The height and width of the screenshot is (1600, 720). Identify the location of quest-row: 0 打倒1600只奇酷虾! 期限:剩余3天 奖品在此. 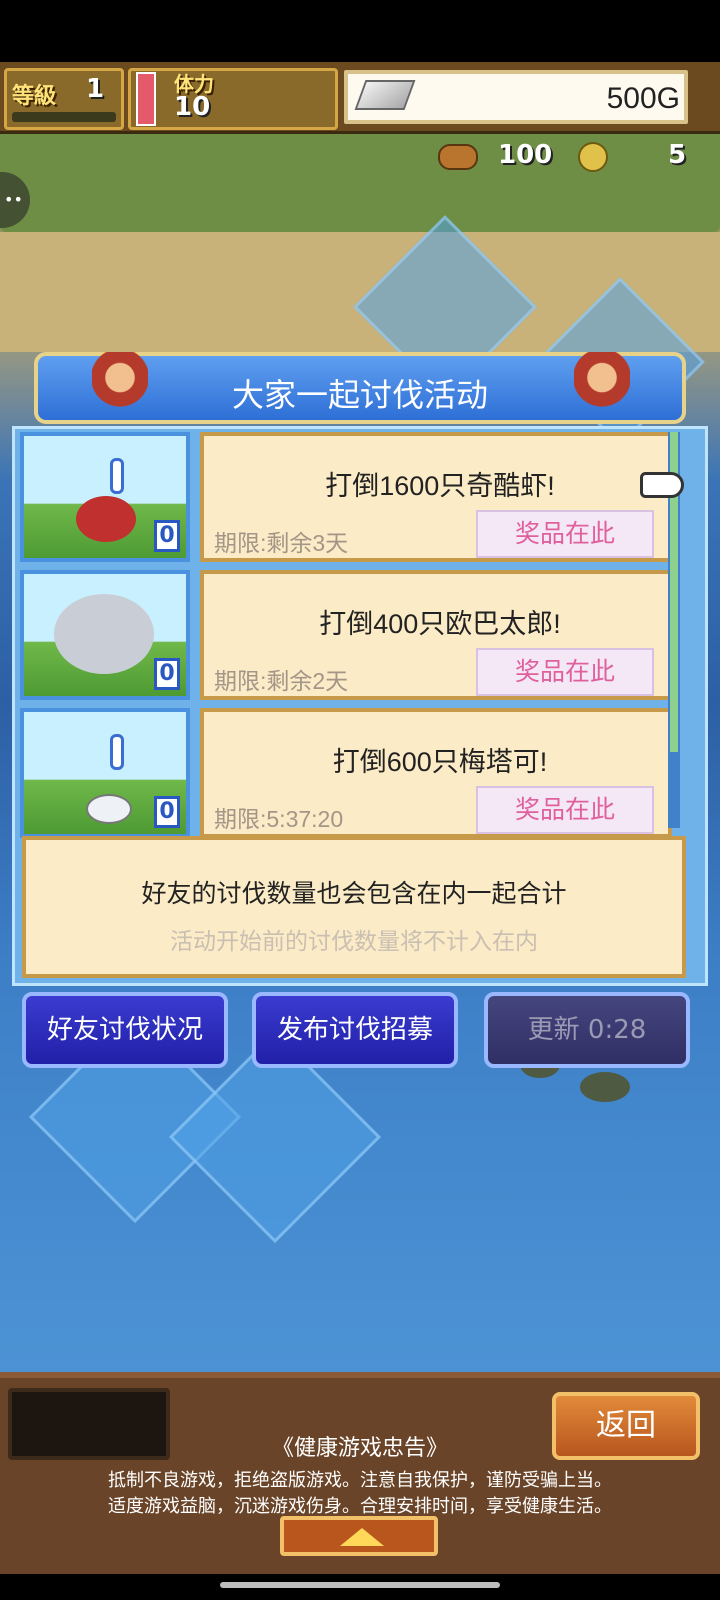
(346, 497).